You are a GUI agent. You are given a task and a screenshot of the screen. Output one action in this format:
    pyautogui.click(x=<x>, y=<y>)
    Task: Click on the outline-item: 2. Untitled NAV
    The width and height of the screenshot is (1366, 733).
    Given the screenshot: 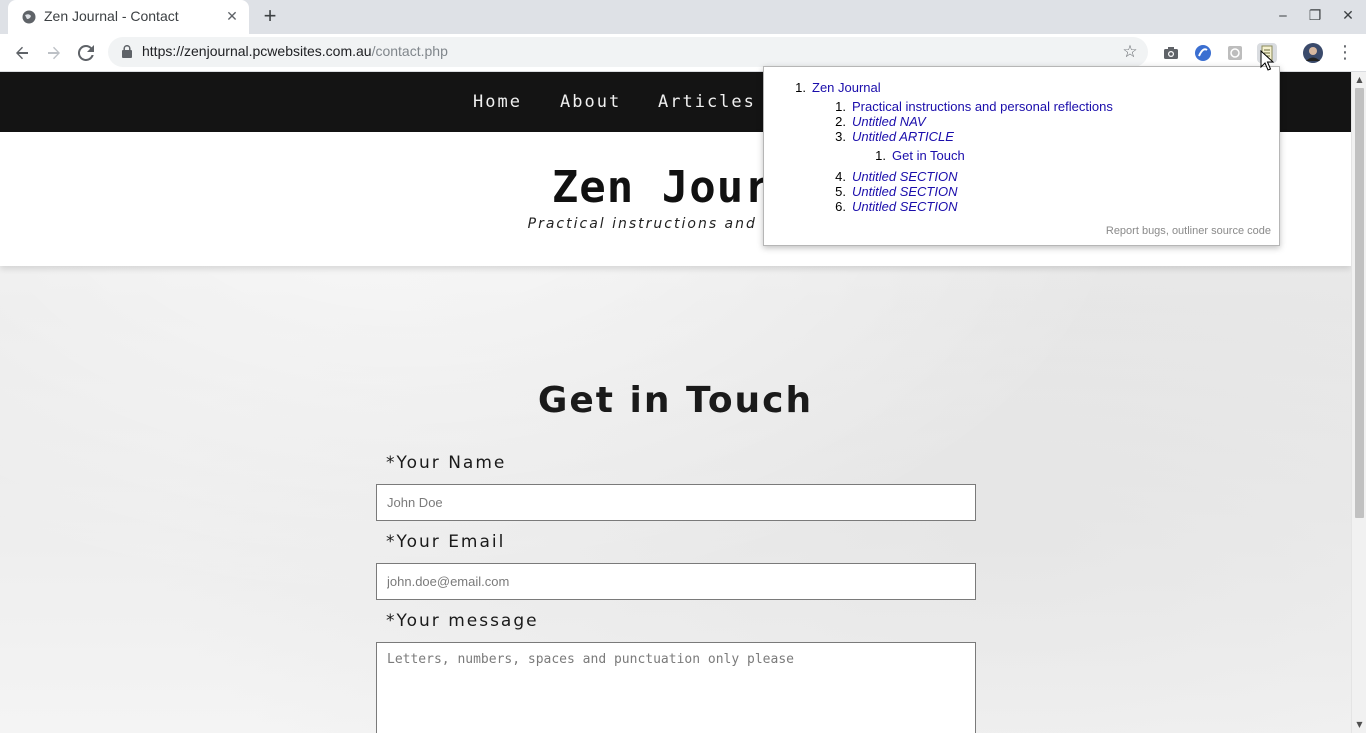 What is the action you would take?
    pyautogui.click(x=879, y=121)
    